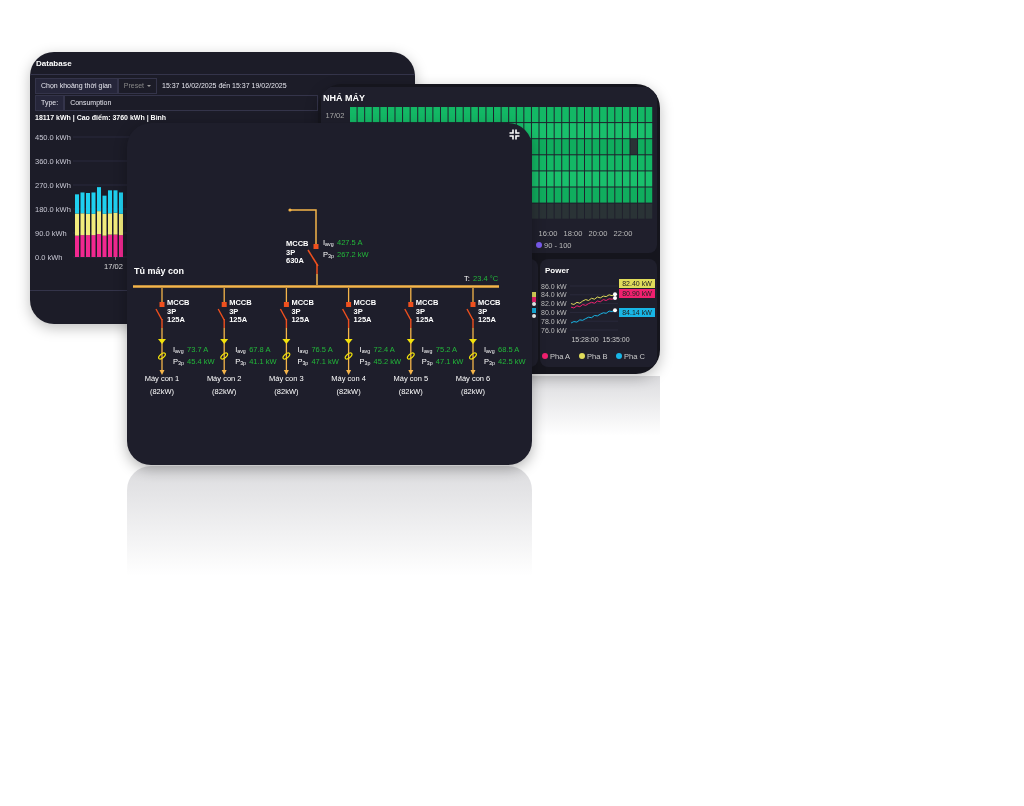 This screenshot has width=1024, height=806. I want to click on end-marker, so click(615, 310).